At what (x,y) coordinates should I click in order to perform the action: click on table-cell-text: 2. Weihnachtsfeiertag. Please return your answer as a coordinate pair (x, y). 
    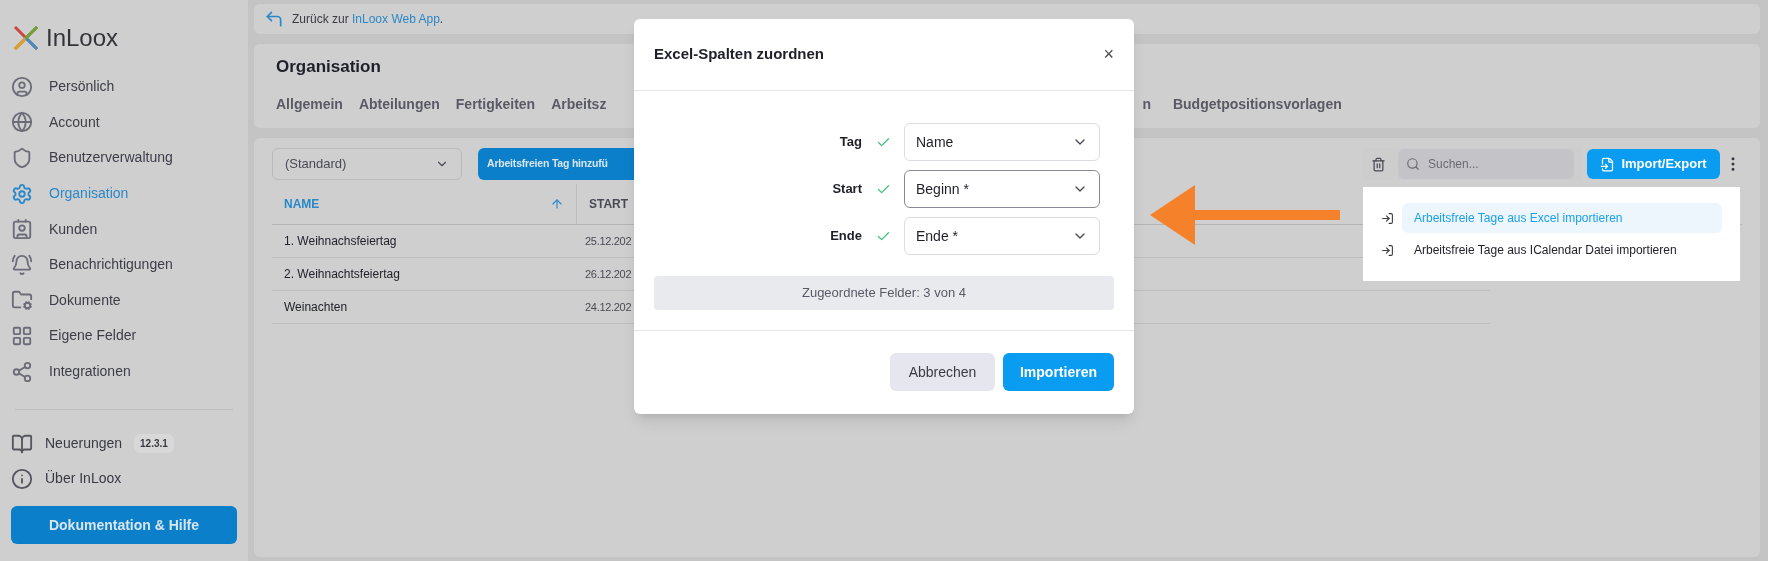
    Looking at the image, I should click on (342, 274).